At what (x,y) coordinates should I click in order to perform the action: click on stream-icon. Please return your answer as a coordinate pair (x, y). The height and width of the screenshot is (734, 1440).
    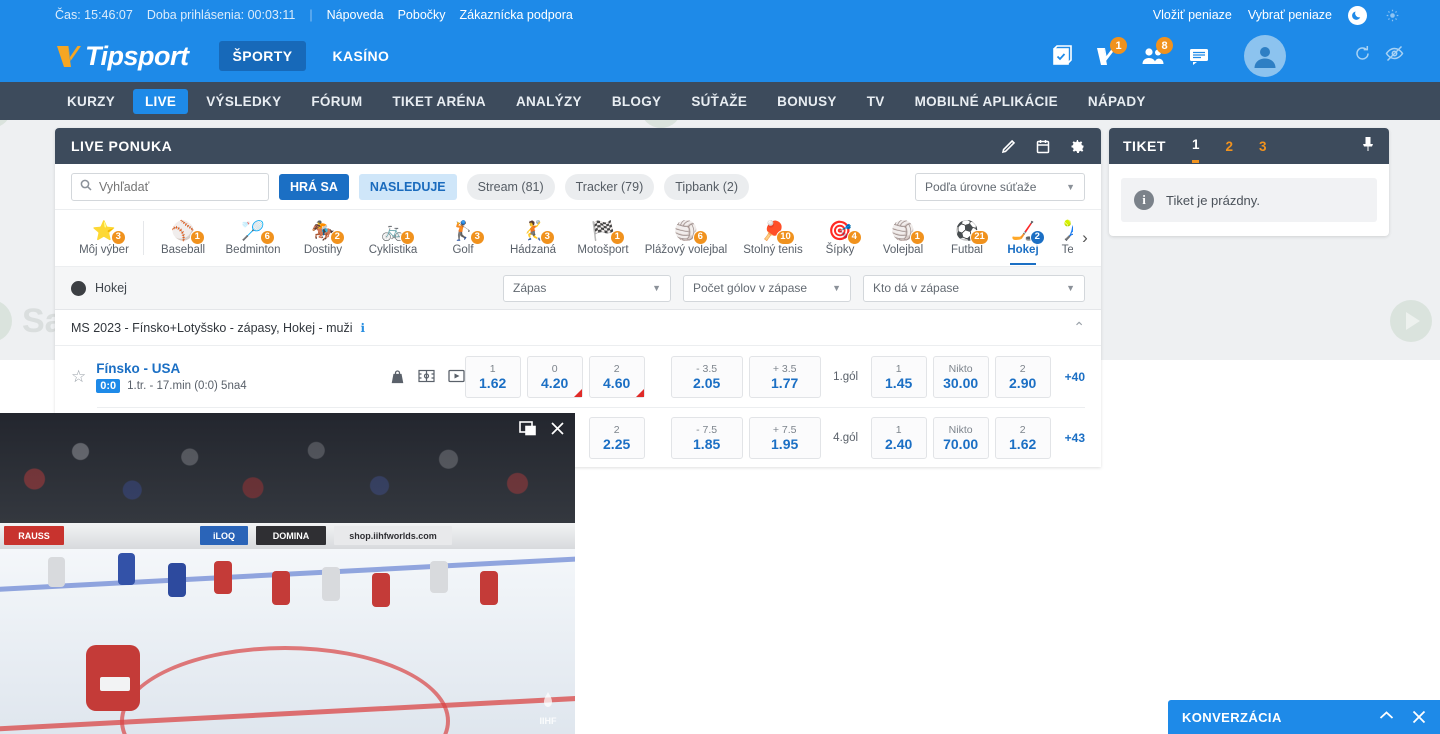
    Looking at the image, I should click on (456, 377).